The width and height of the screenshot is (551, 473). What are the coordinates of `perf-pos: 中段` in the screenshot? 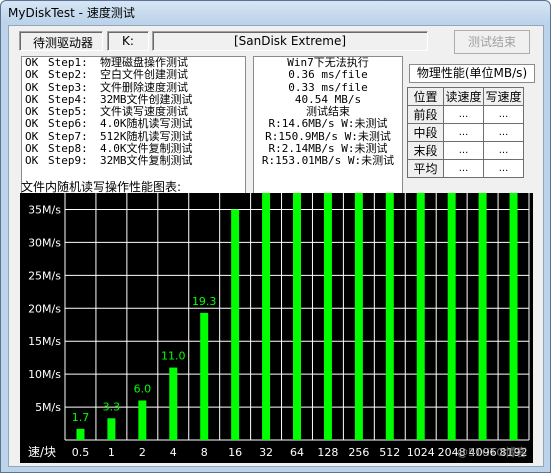 It's located at (425, 132).